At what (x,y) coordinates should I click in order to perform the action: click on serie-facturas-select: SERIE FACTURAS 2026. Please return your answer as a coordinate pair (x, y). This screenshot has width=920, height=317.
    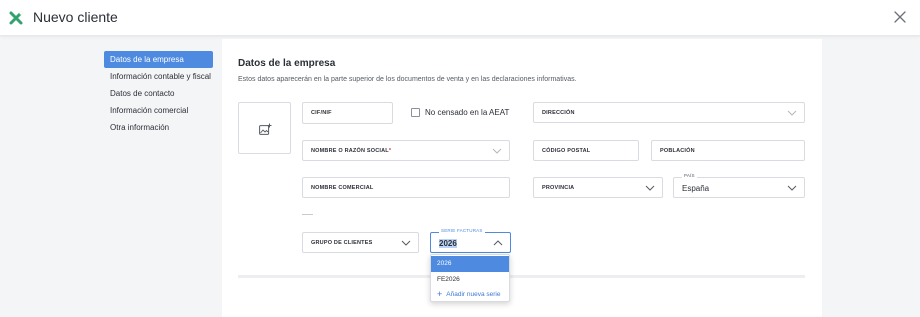
    Looking at the image, I should click on (470, 240).